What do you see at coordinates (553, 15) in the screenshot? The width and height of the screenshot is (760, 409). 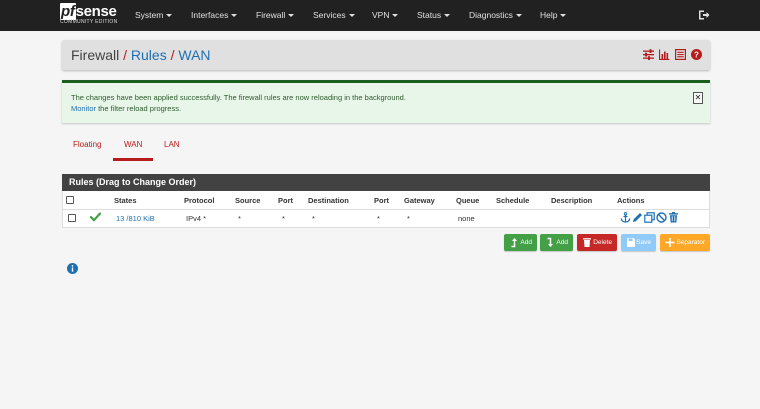 I see `menu-help: Help` at bounding box center [553, 15].